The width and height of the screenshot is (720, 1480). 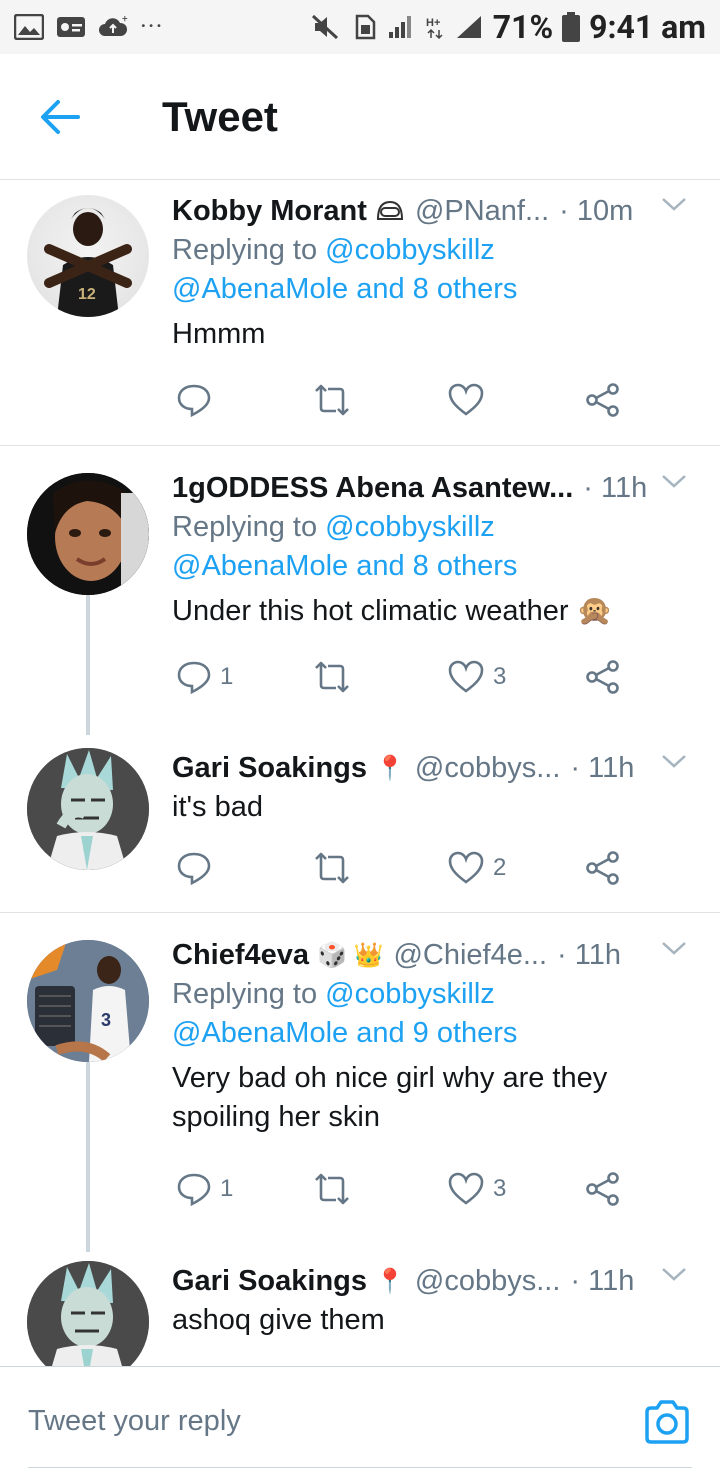 I want to click on like-button, so click(x=470, y=400).